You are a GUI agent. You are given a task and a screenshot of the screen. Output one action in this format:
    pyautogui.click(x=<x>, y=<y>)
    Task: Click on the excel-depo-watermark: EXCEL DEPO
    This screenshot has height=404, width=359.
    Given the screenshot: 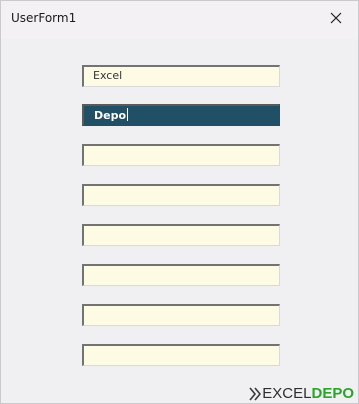 What is the action you would take?
    pyautogui.click(x=301, y=393)
    